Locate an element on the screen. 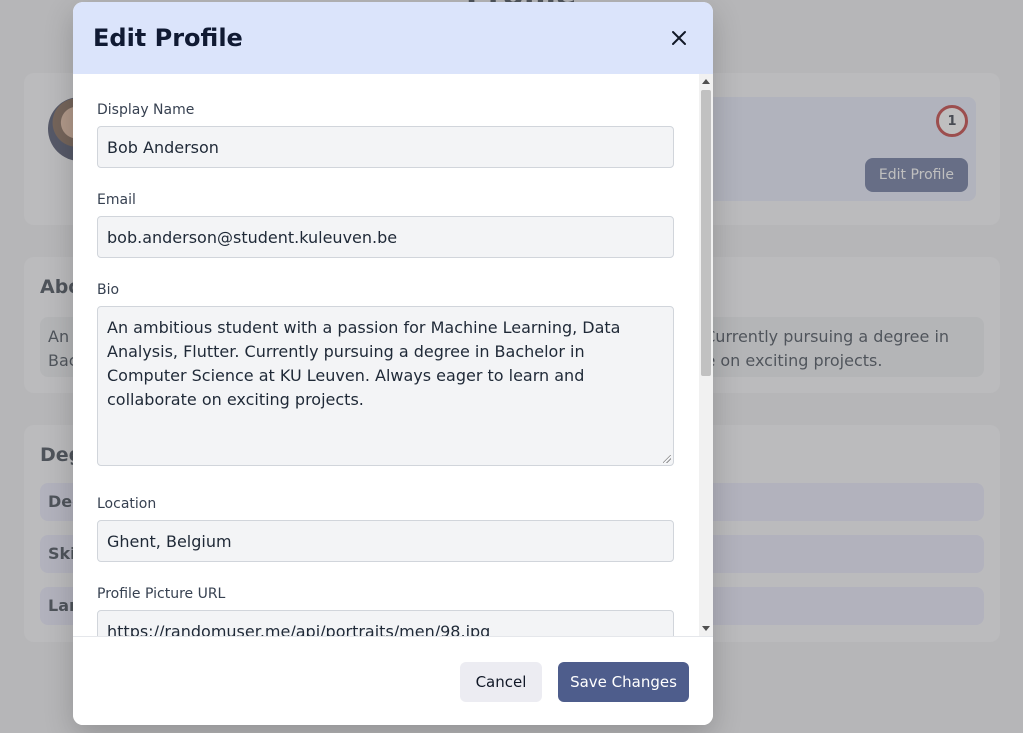 This screenshot has width=1023, height=733. scroll-down-icon is located at coordinates (706, 628).